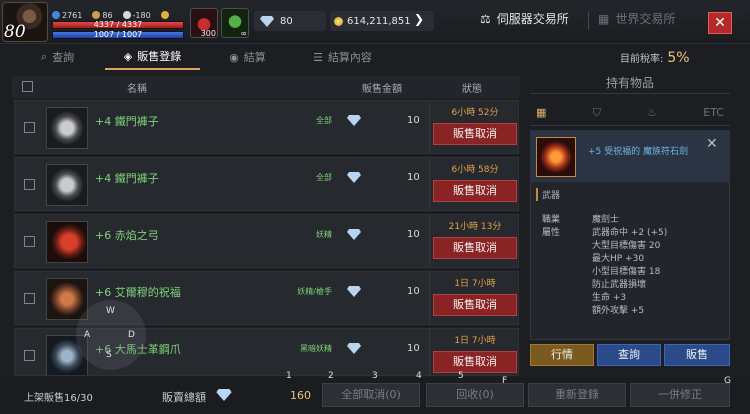 This screenshot has width=750, height=414. Describe the element at coordinates (266, 241) in the screenshot. I see `listing-row: +6 赤焰之弓 妖精 10 21小時 13分 販售取消` at that location.